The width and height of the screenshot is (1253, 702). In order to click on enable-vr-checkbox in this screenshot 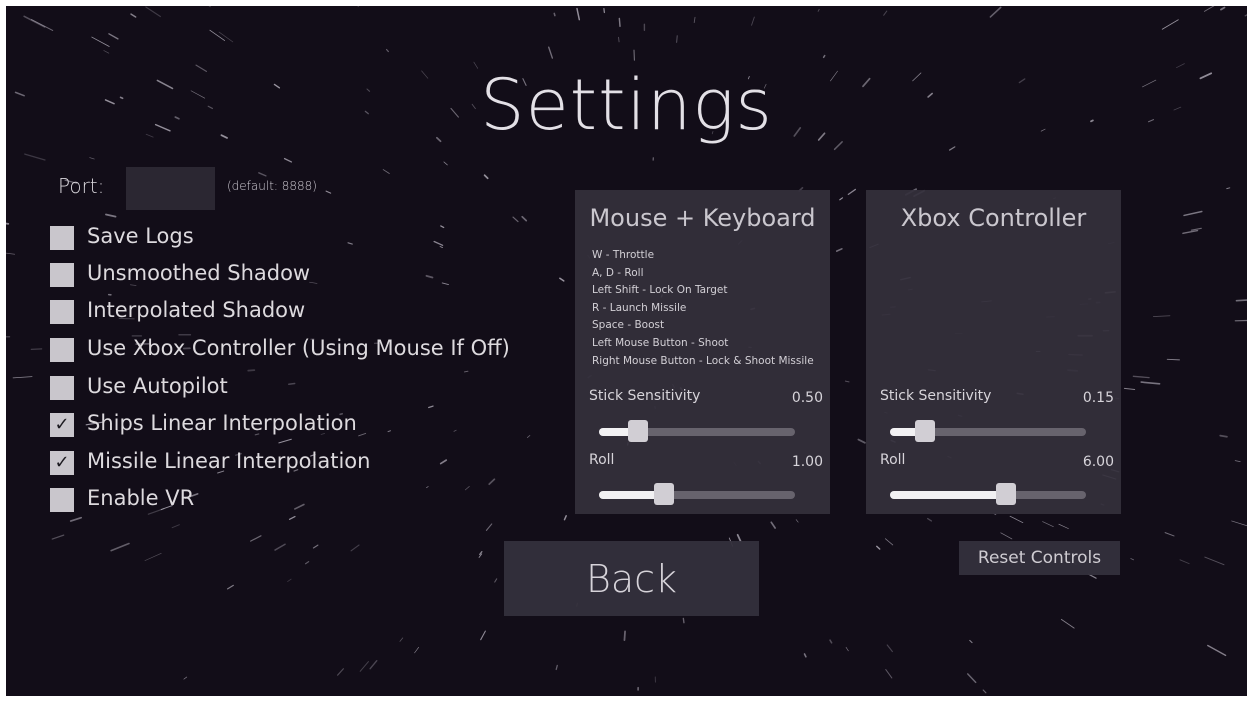, I will do `click(62, 500)`.